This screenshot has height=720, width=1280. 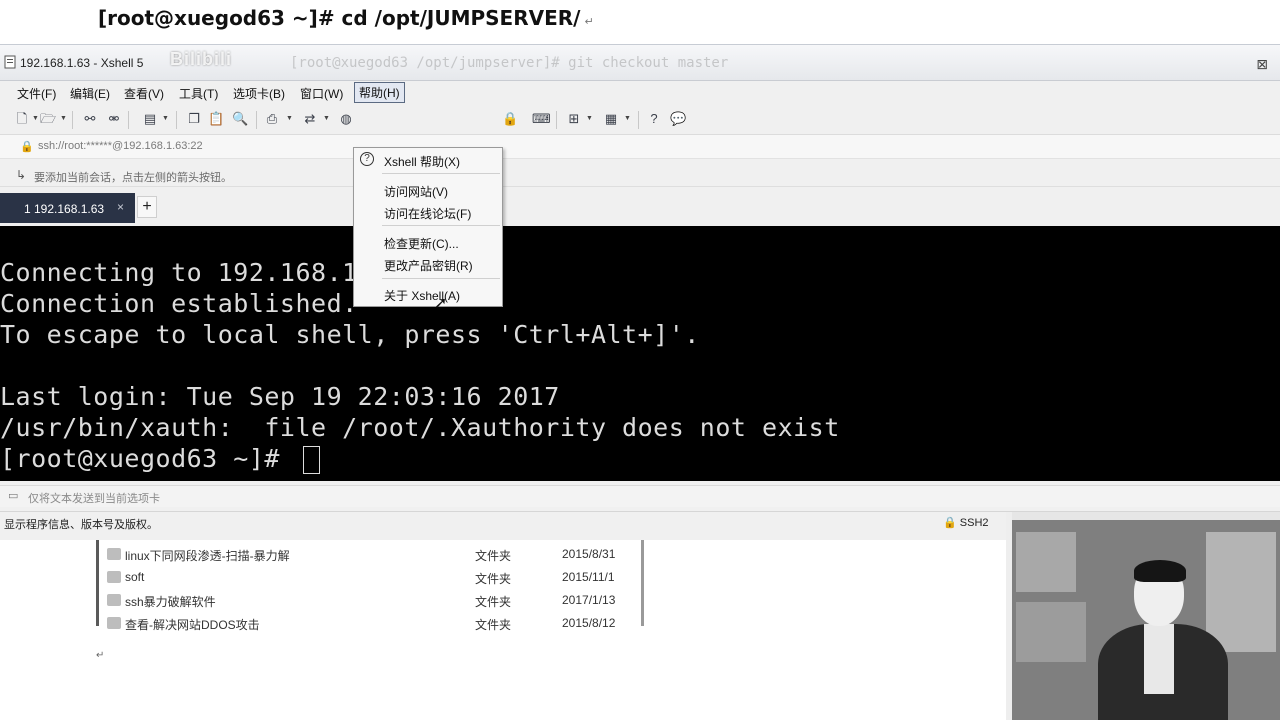 I want to click on menu-item-about-xshell: 关于 Xshell(A), so click(x=422, y=295).